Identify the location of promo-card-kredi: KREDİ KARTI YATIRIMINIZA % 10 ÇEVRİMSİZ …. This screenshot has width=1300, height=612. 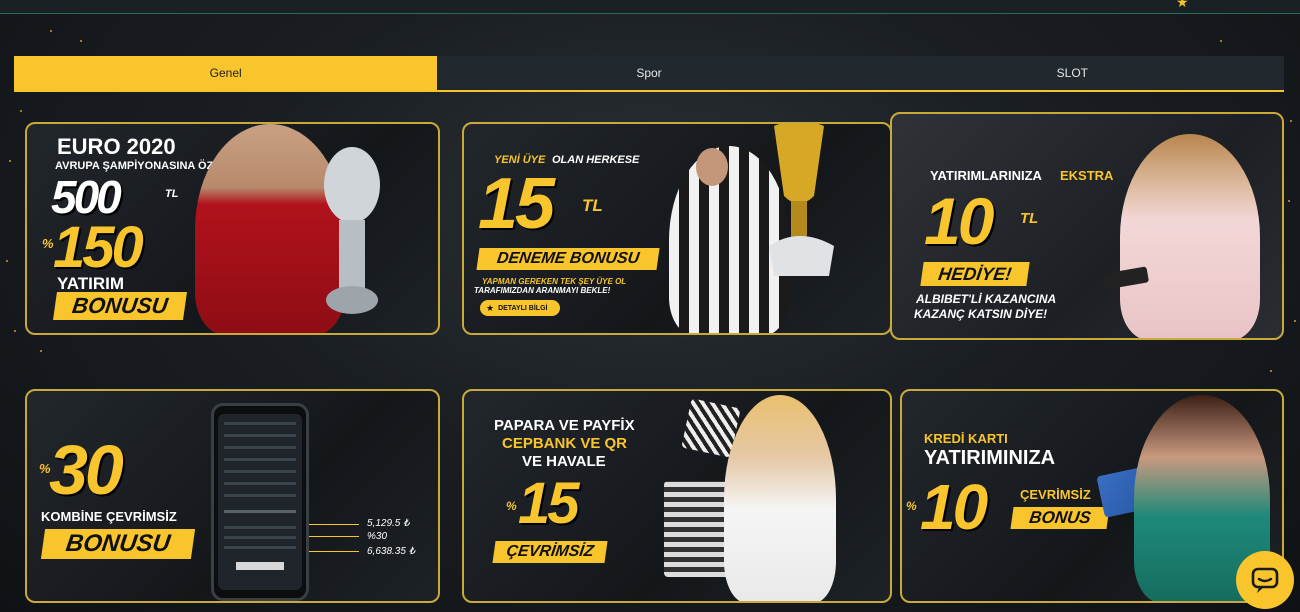
(1092, 496).